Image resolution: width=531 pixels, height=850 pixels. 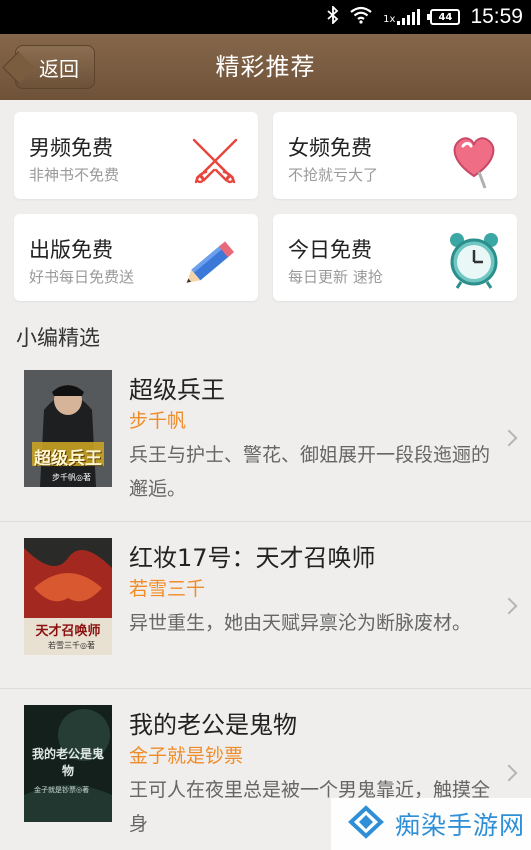 What do you see at coordinates (136, 257) in the screenshot?
I see `category-card-publish-free: 出版免费 好书每日免费送` at bounding box center [136, 257].